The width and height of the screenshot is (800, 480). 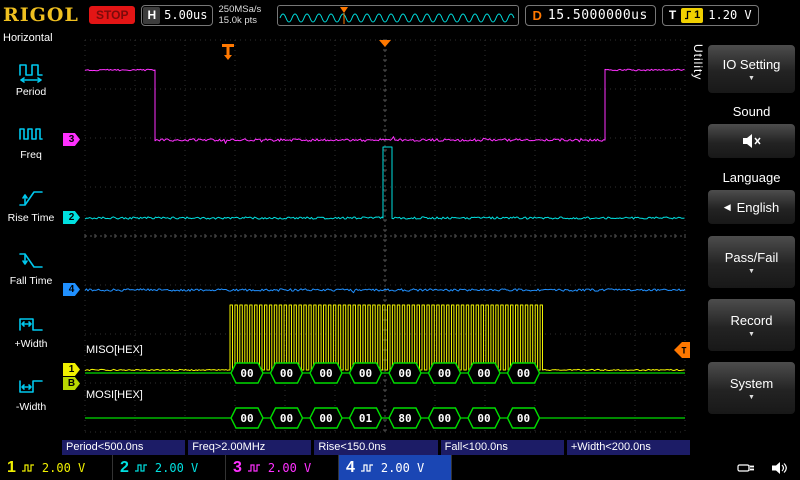 I want to click on measurement-plus-width: +Width<200.0ns, so click(x=628, y=447).